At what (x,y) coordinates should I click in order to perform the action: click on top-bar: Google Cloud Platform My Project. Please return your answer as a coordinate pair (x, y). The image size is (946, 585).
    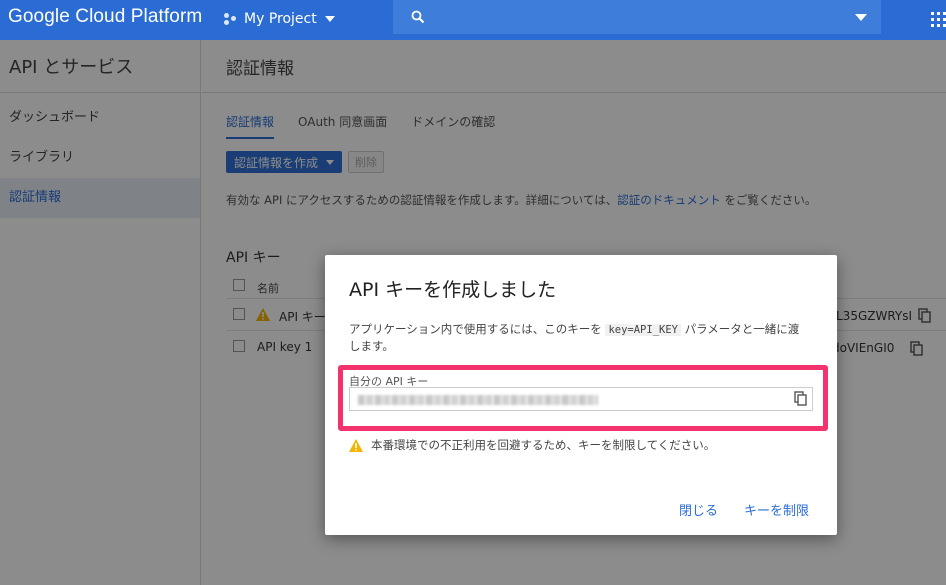
    Looking at the image, I should click on (473, 20).